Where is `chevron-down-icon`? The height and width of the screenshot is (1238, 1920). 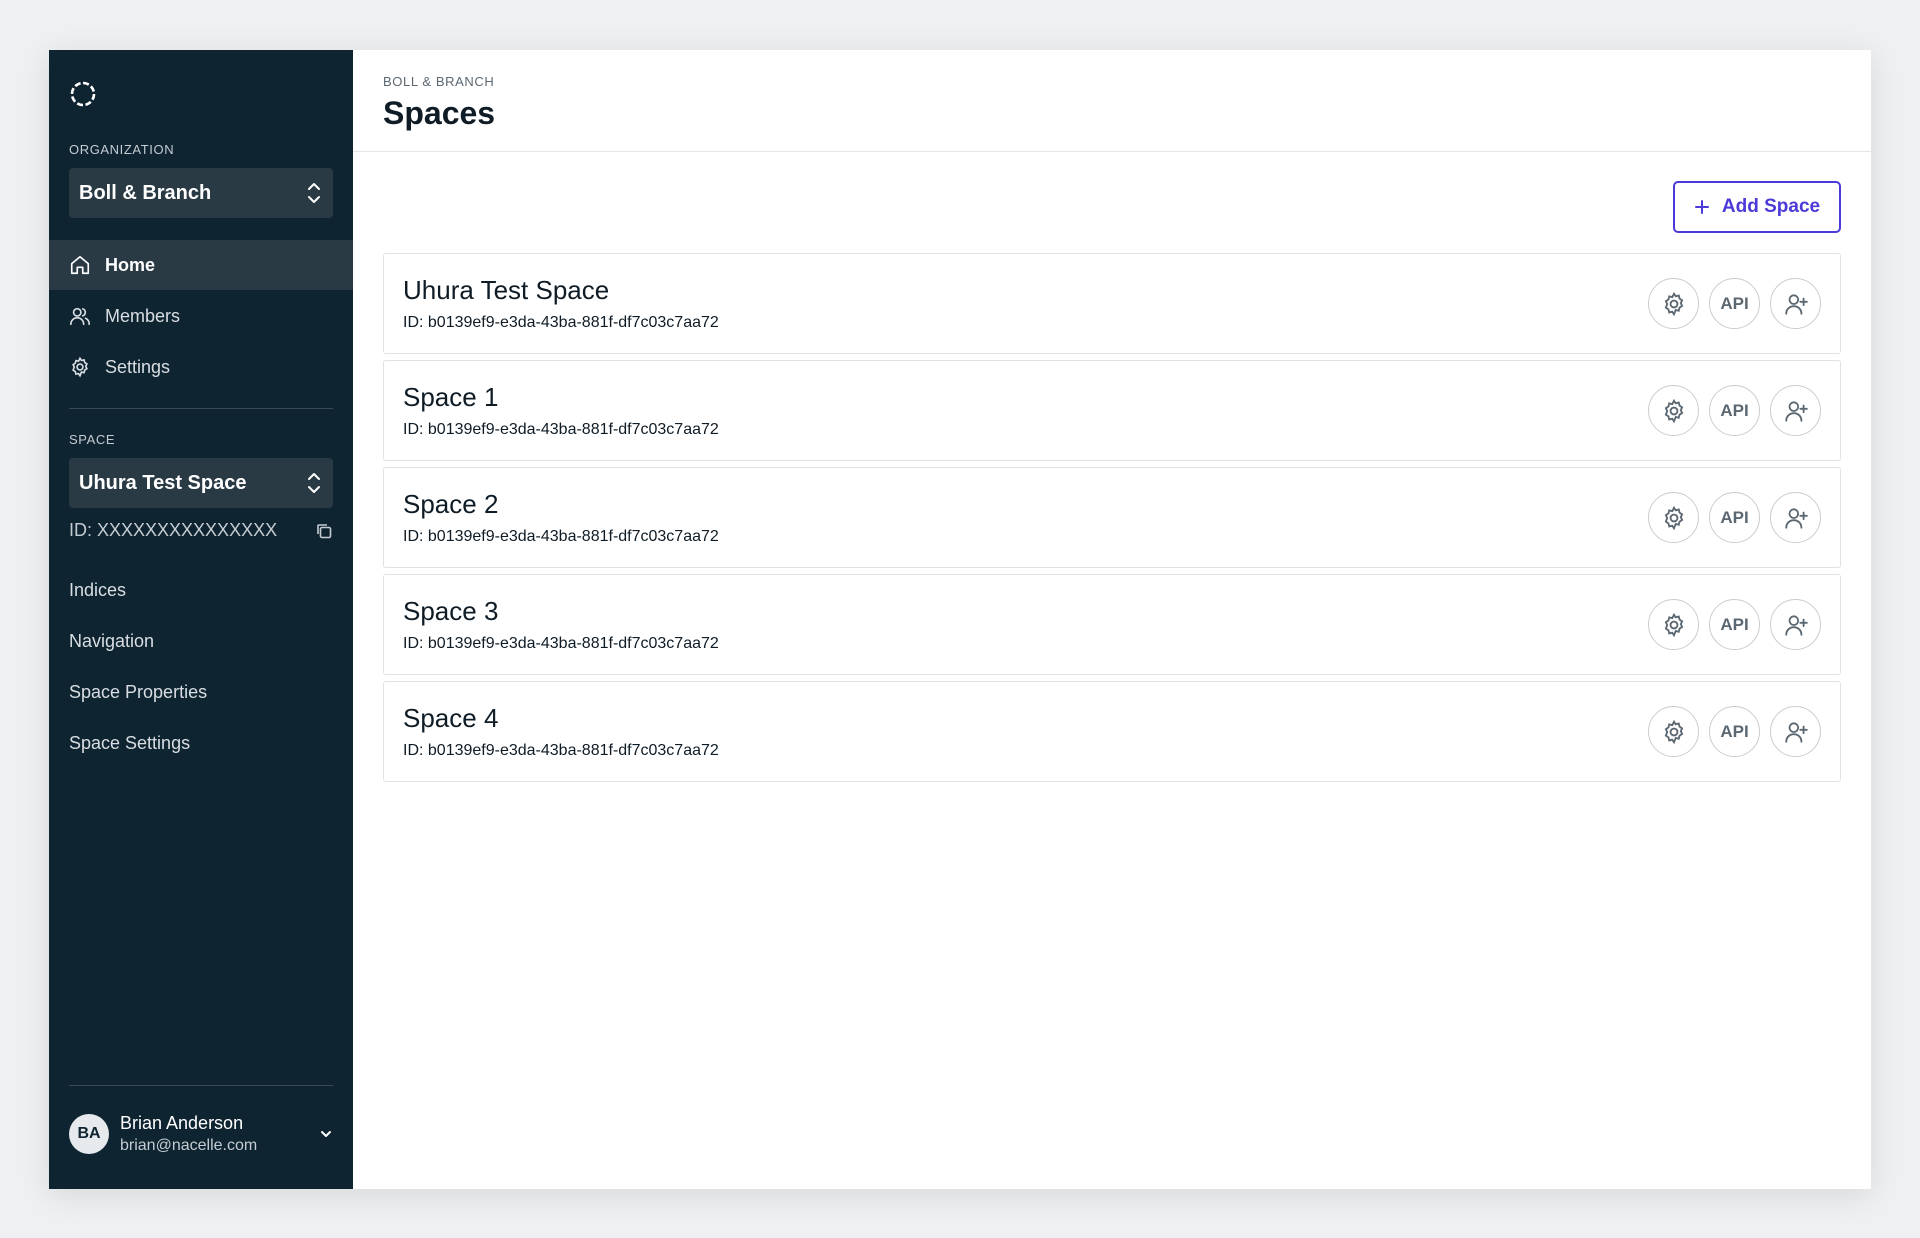
chevron-down-icon is located at coordinates (326, 1134).